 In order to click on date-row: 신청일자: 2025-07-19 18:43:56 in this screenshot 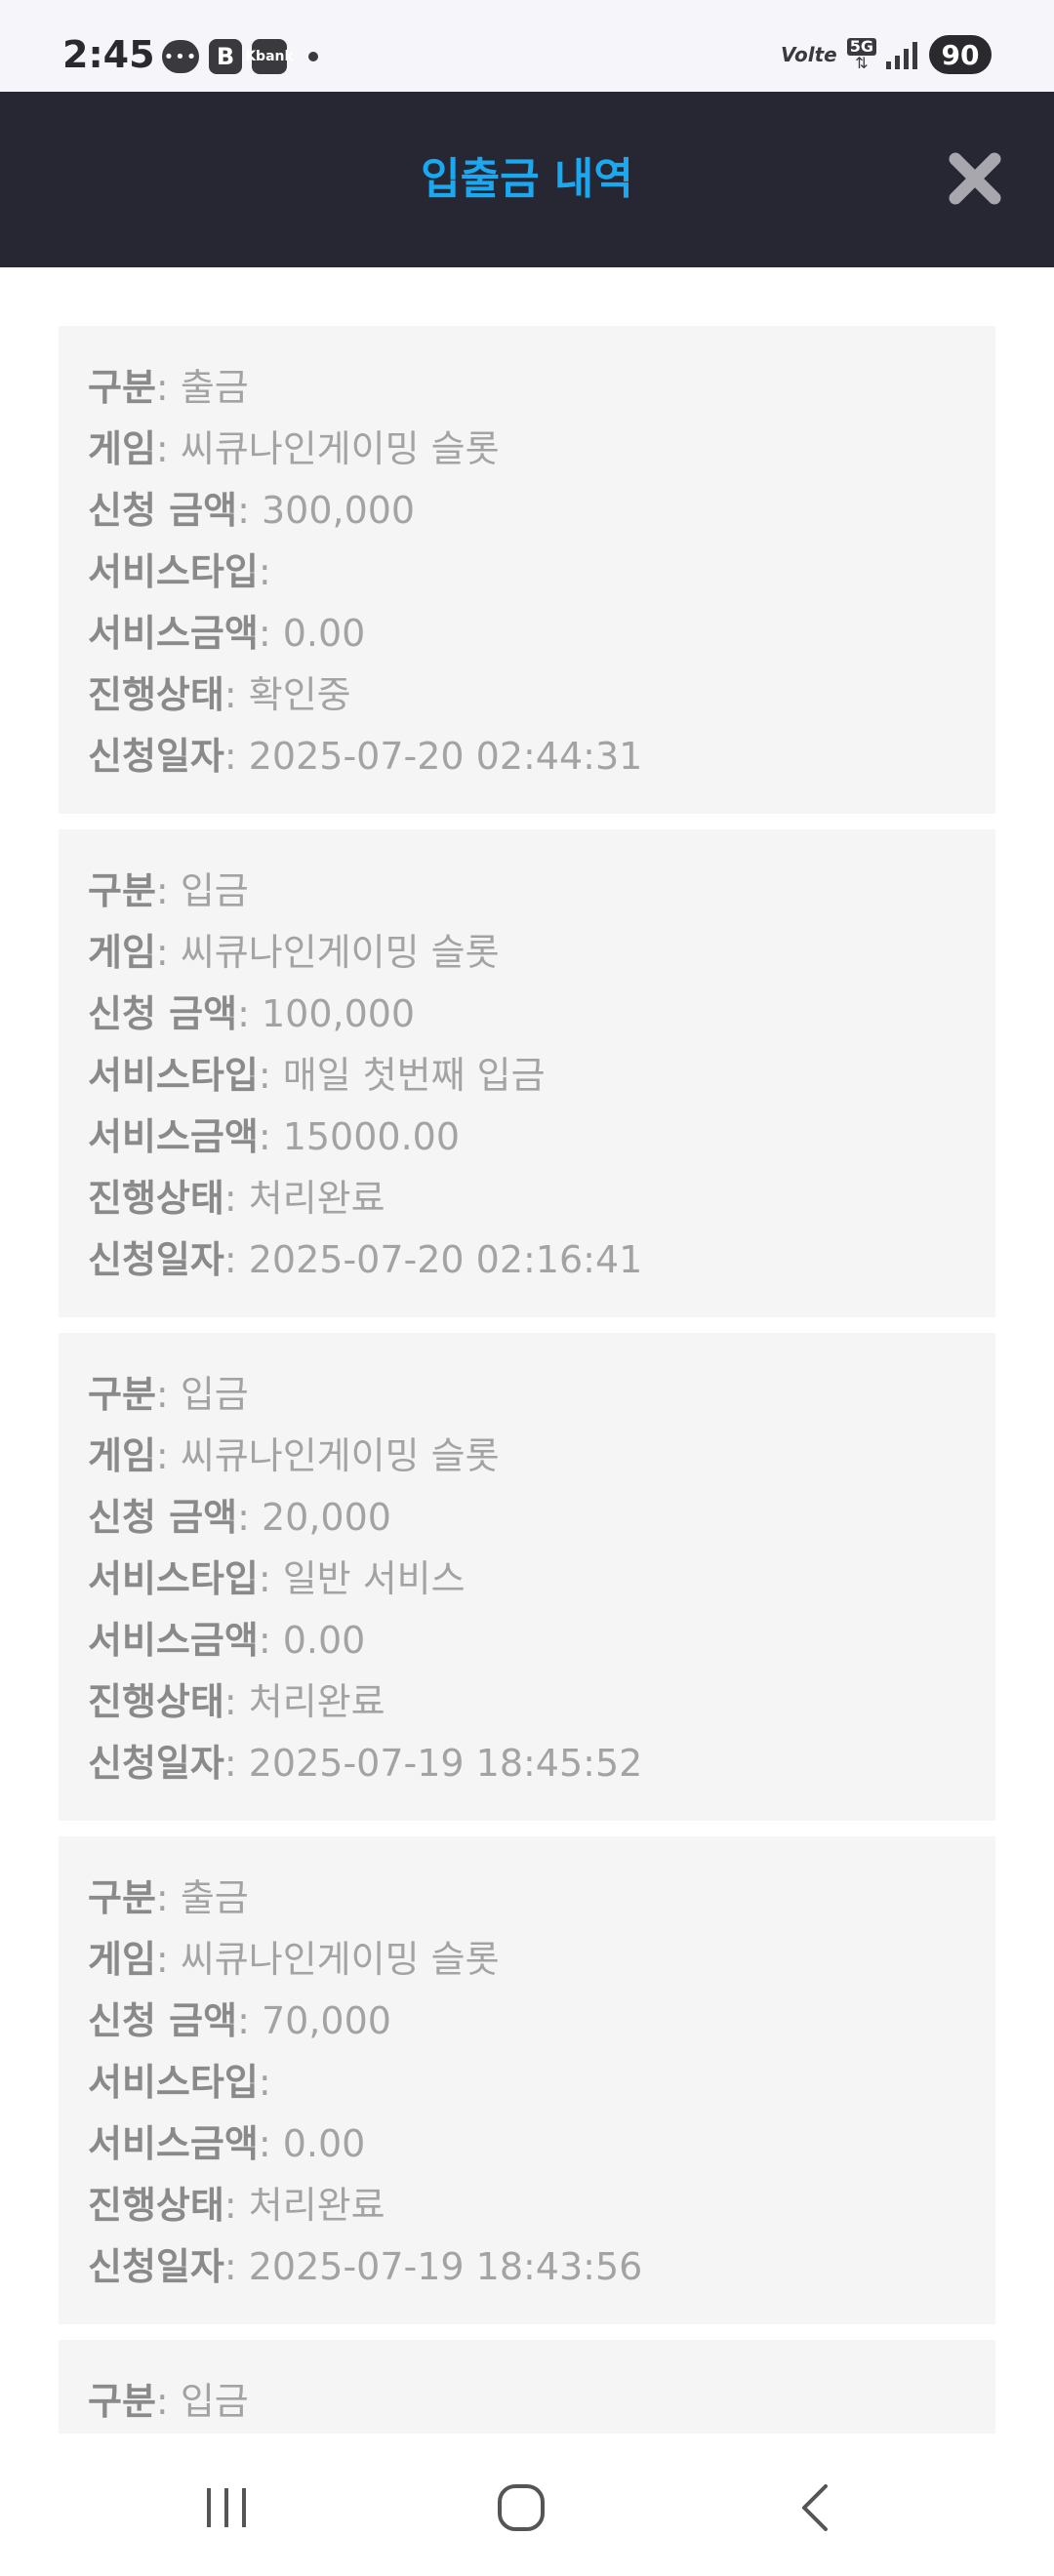, I will do `click(365, 2266)`.